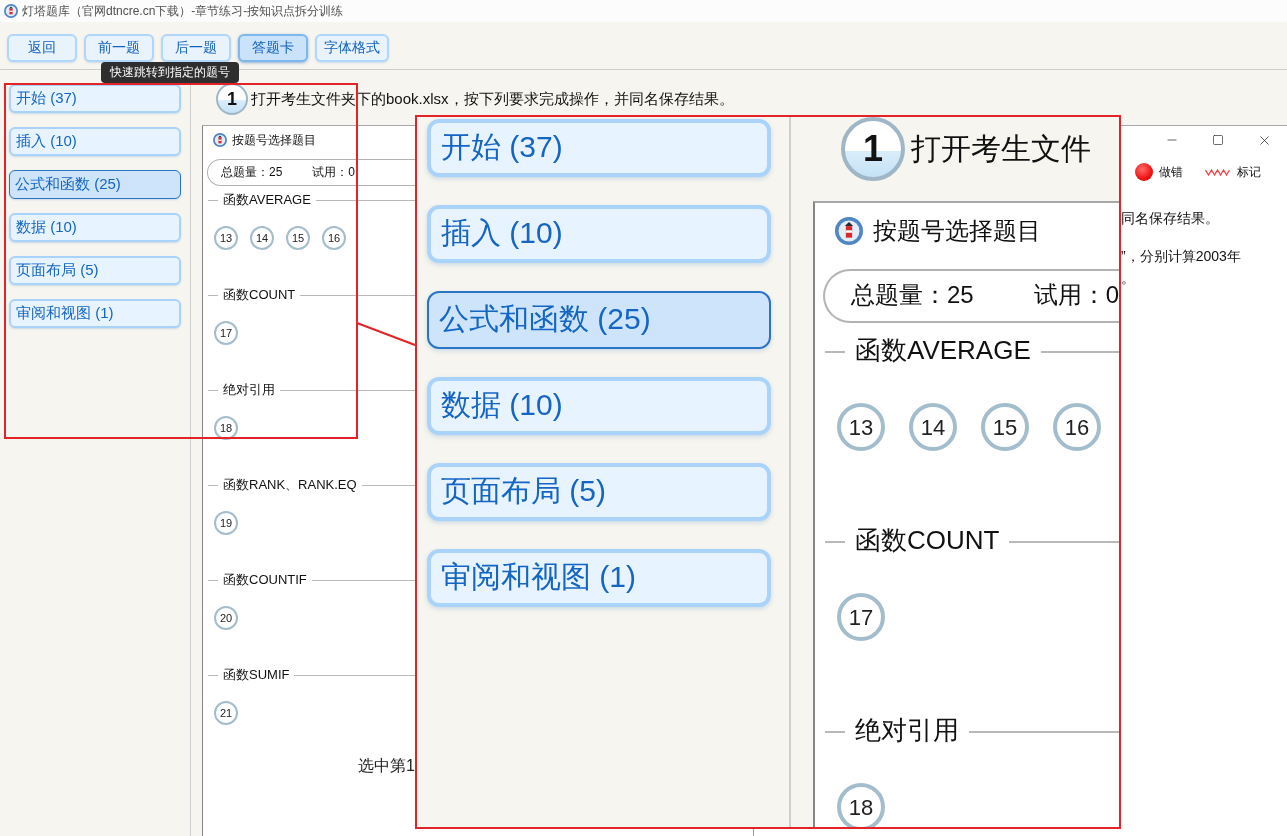 This screenshot has width=1287, height=836. What do you see at coordinates (226, 618) in the screenshot?
I see `question-number-button: 20` at bounding box center [226, 618].